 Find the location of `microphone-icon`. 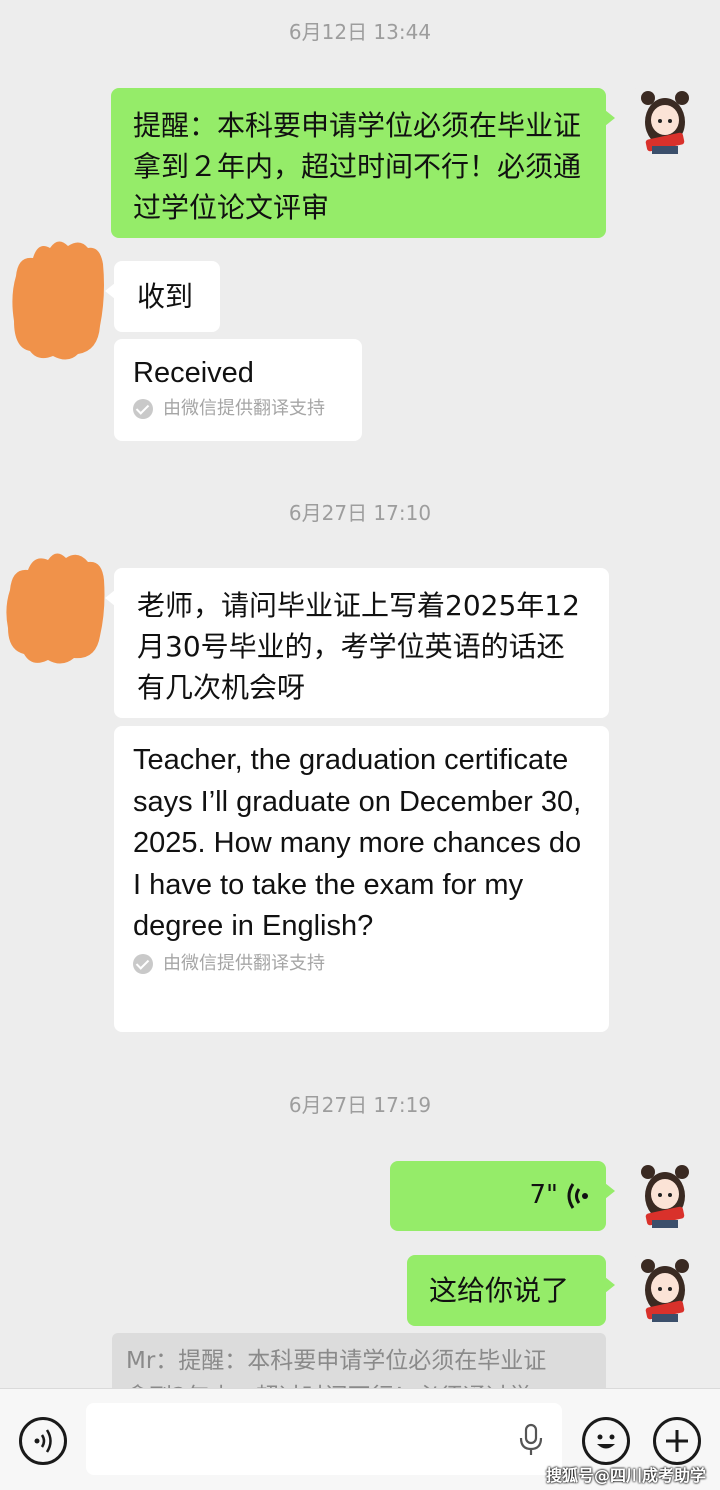

microphone-icon is located at coordinates (531, 1440).